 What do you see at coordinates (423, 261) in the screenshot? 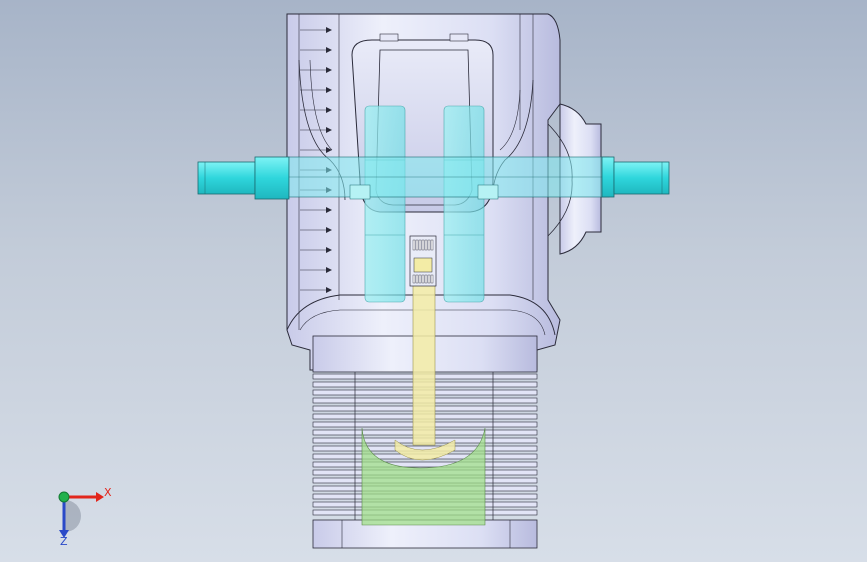
I see `crank-pin-bearing` at bounding box center [423, 261].